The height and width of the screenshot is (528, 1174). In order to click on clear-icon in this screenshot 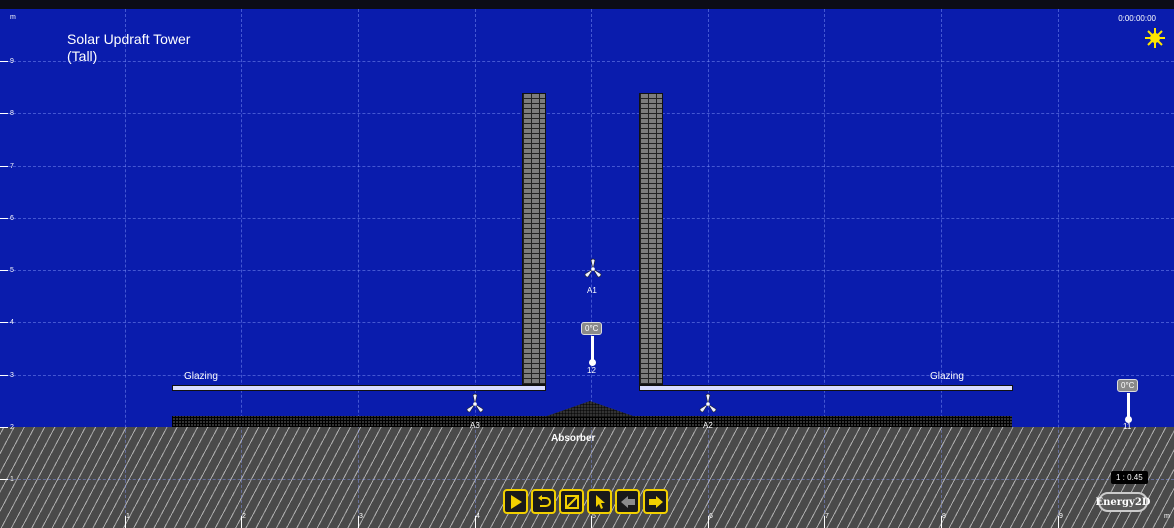, I will do `click(571, 501)`.